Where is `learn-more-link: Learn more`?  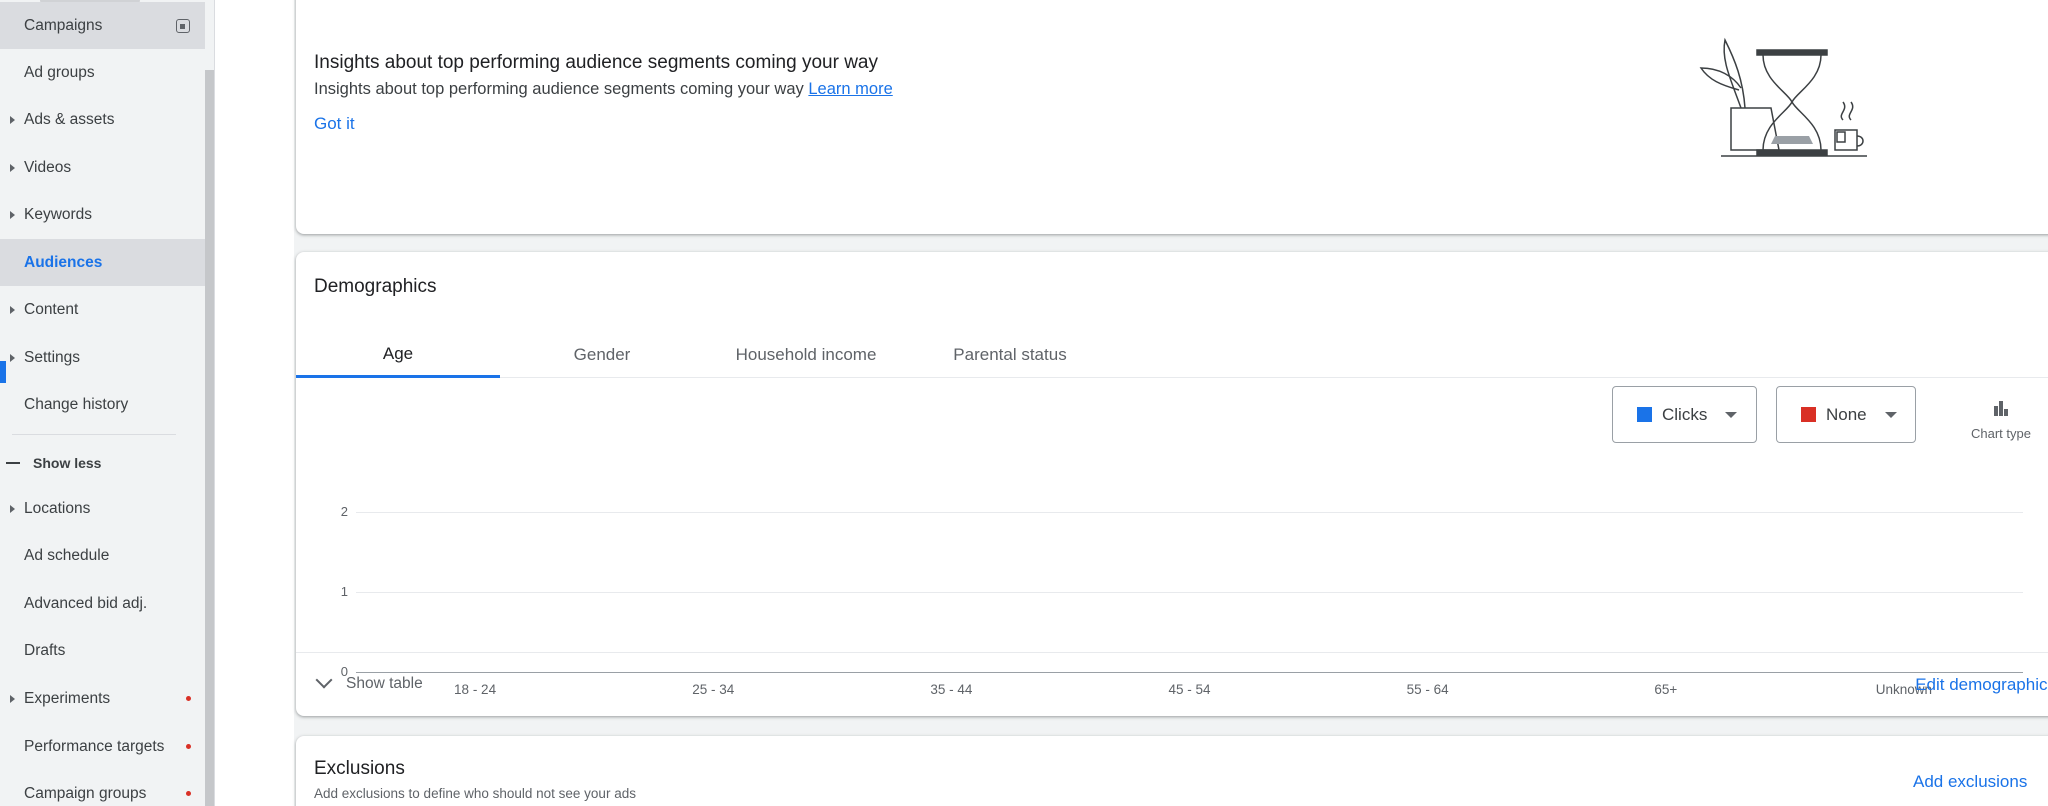 learn-more-link: Learn more is located at coordinates (850, 89).